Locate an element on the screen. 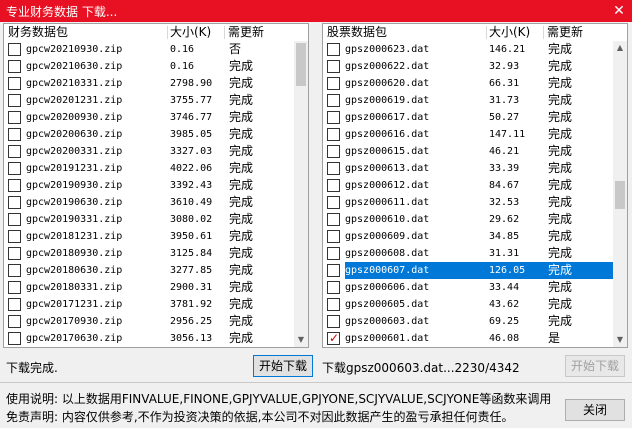 The image size is (632, 428). table-row: gpsz000616.dat 147.11 完成 is located at coordinates (475, 134).